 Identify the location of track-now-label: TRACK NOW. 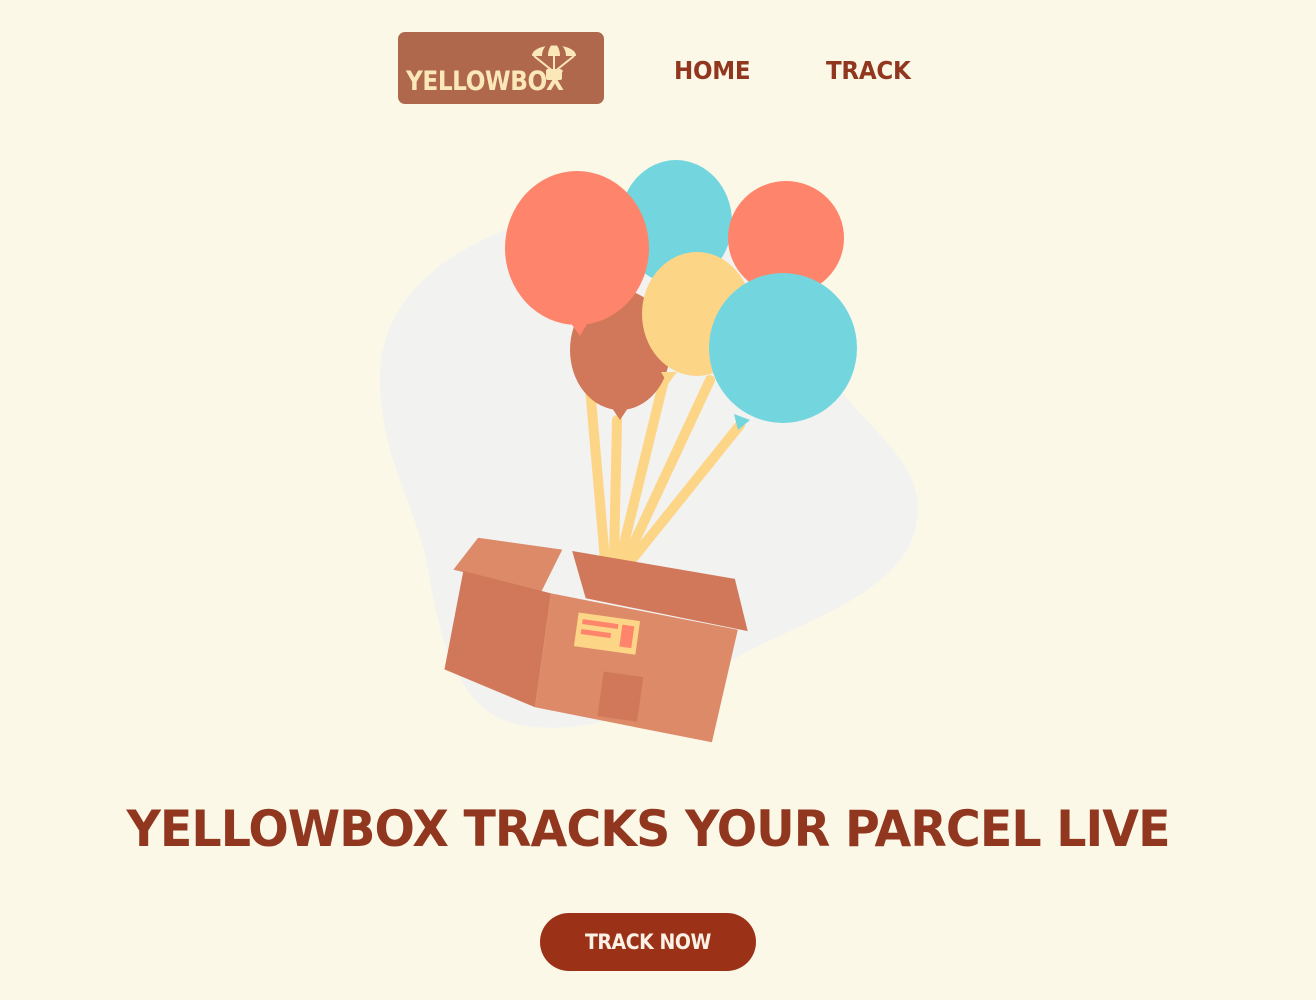
(648, 942).